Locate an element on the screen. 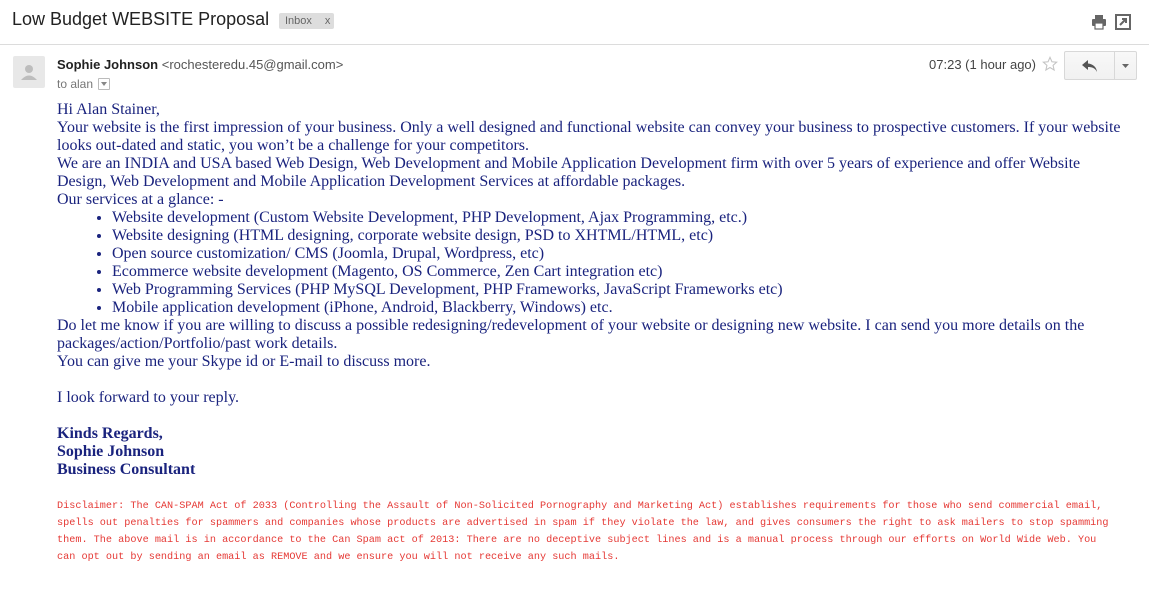 The width and height of the screenshot is (1149, 603). top-actions is located at coordinates (1111, 22).